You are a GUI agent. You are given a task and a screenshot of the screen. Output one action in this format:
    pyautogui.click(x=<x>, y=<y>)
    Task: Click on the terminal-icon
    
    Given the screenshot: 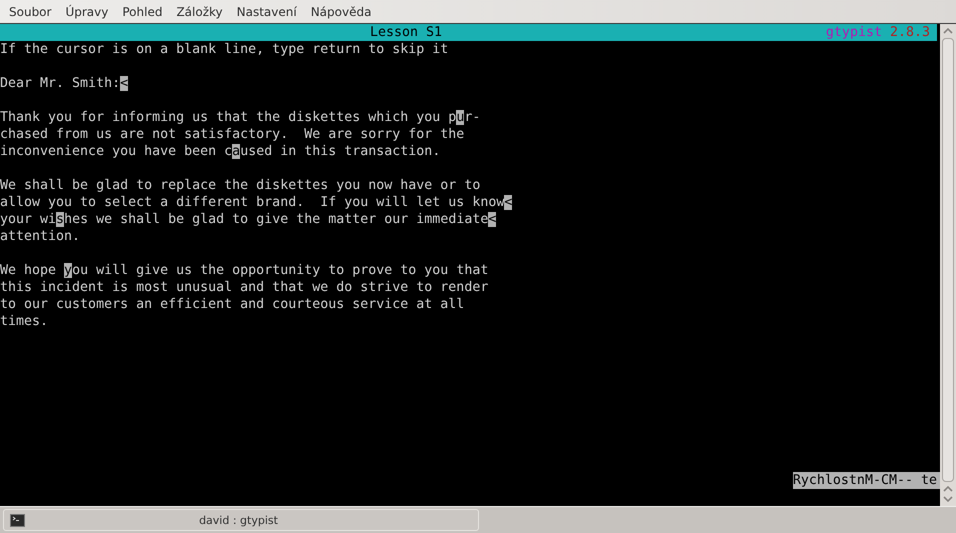 What is the action you would take?
    pyautogui.click(x=17, y=520)
    